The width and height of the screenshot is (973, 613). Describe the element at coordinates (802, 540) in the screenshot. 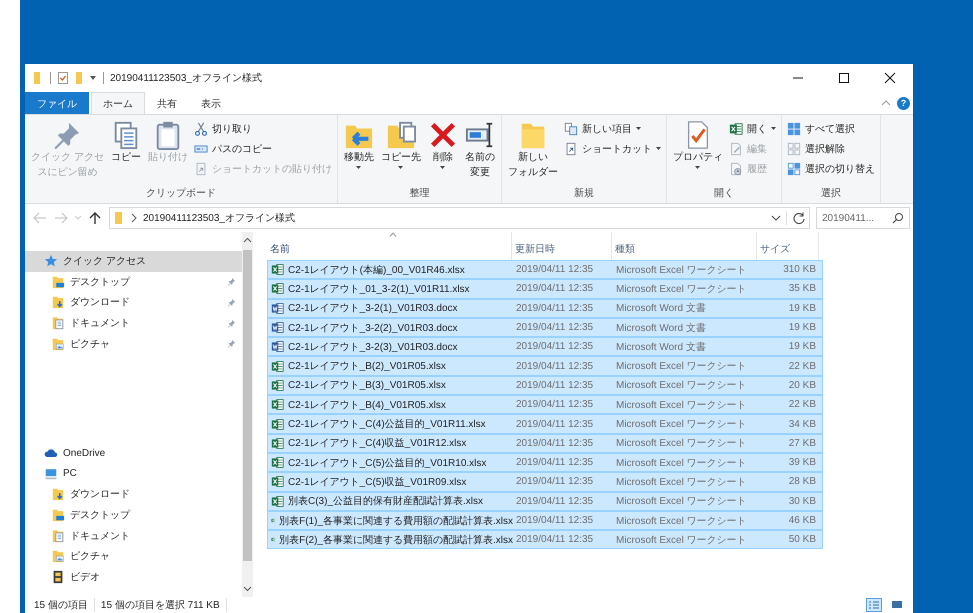

I see `size-cell-text: 50 KB` at that location.